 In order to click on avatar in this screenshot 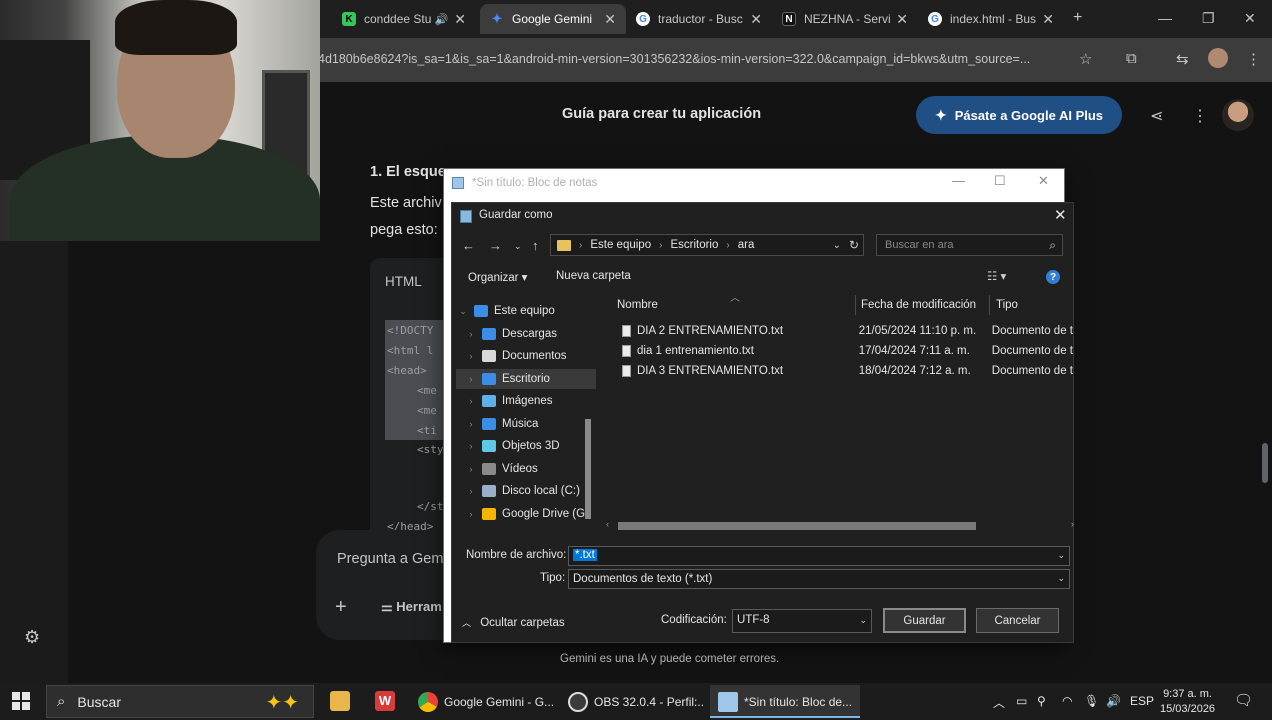, I will do `click(1238, 115)`.